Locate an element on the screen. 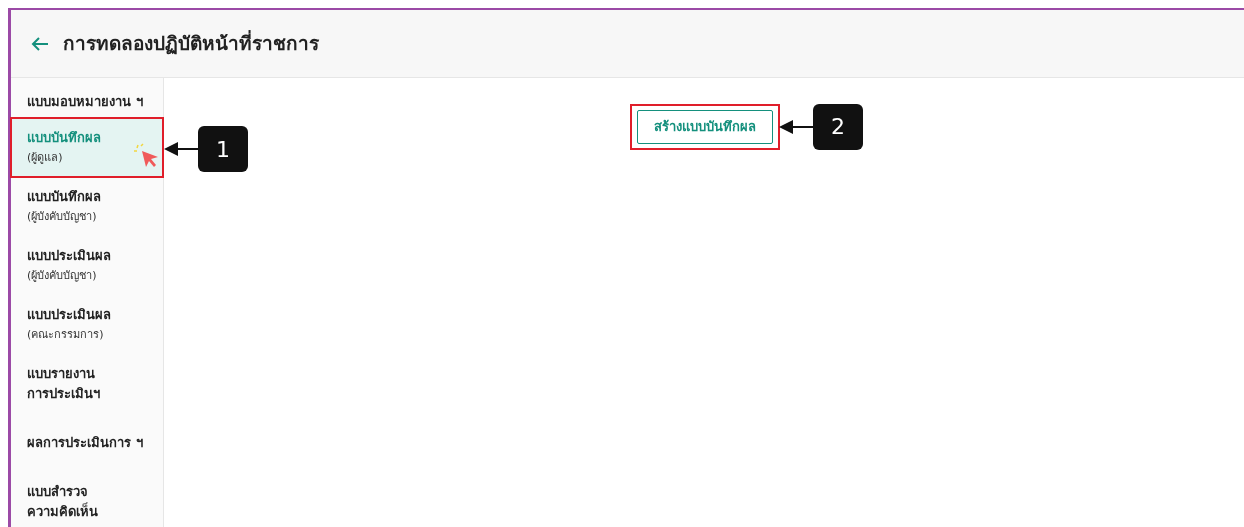 The height and width of the screenshot is (527, 1244). back-arrow-icon is located at coordinates (40, 43).